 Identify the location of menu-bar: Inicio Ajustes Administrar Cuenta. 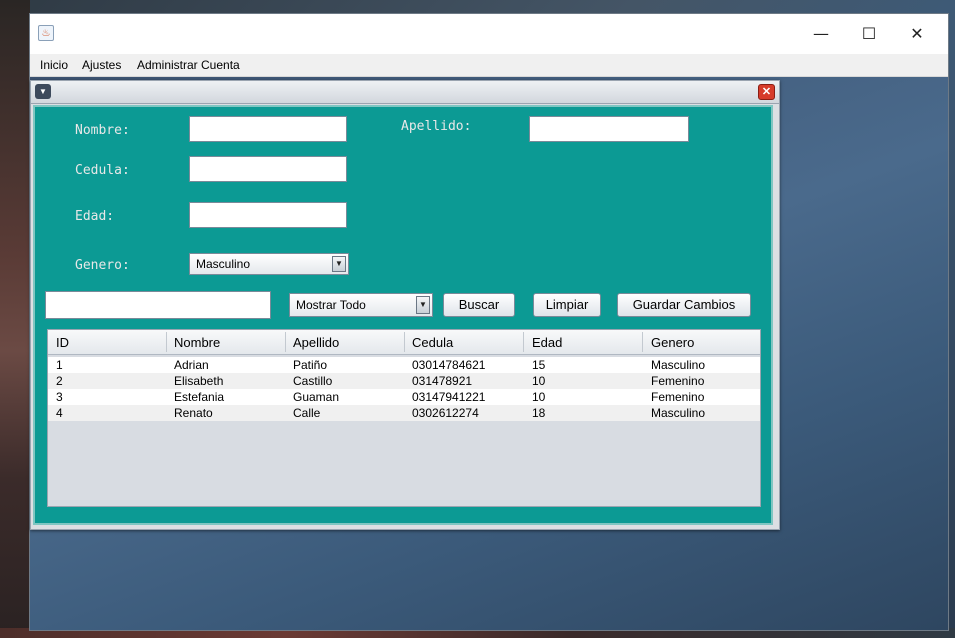
(489, 65).